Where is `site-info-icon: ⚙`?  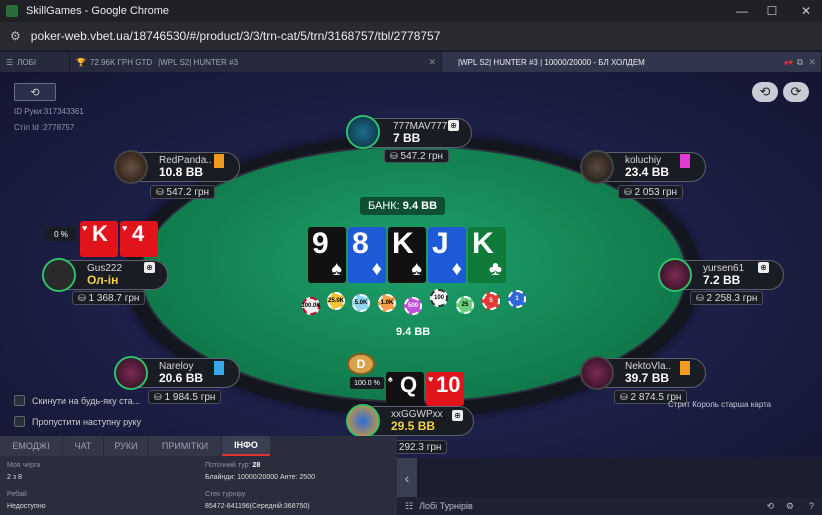
site-info-icon: ⚙ is located at coordinates (15, 36).